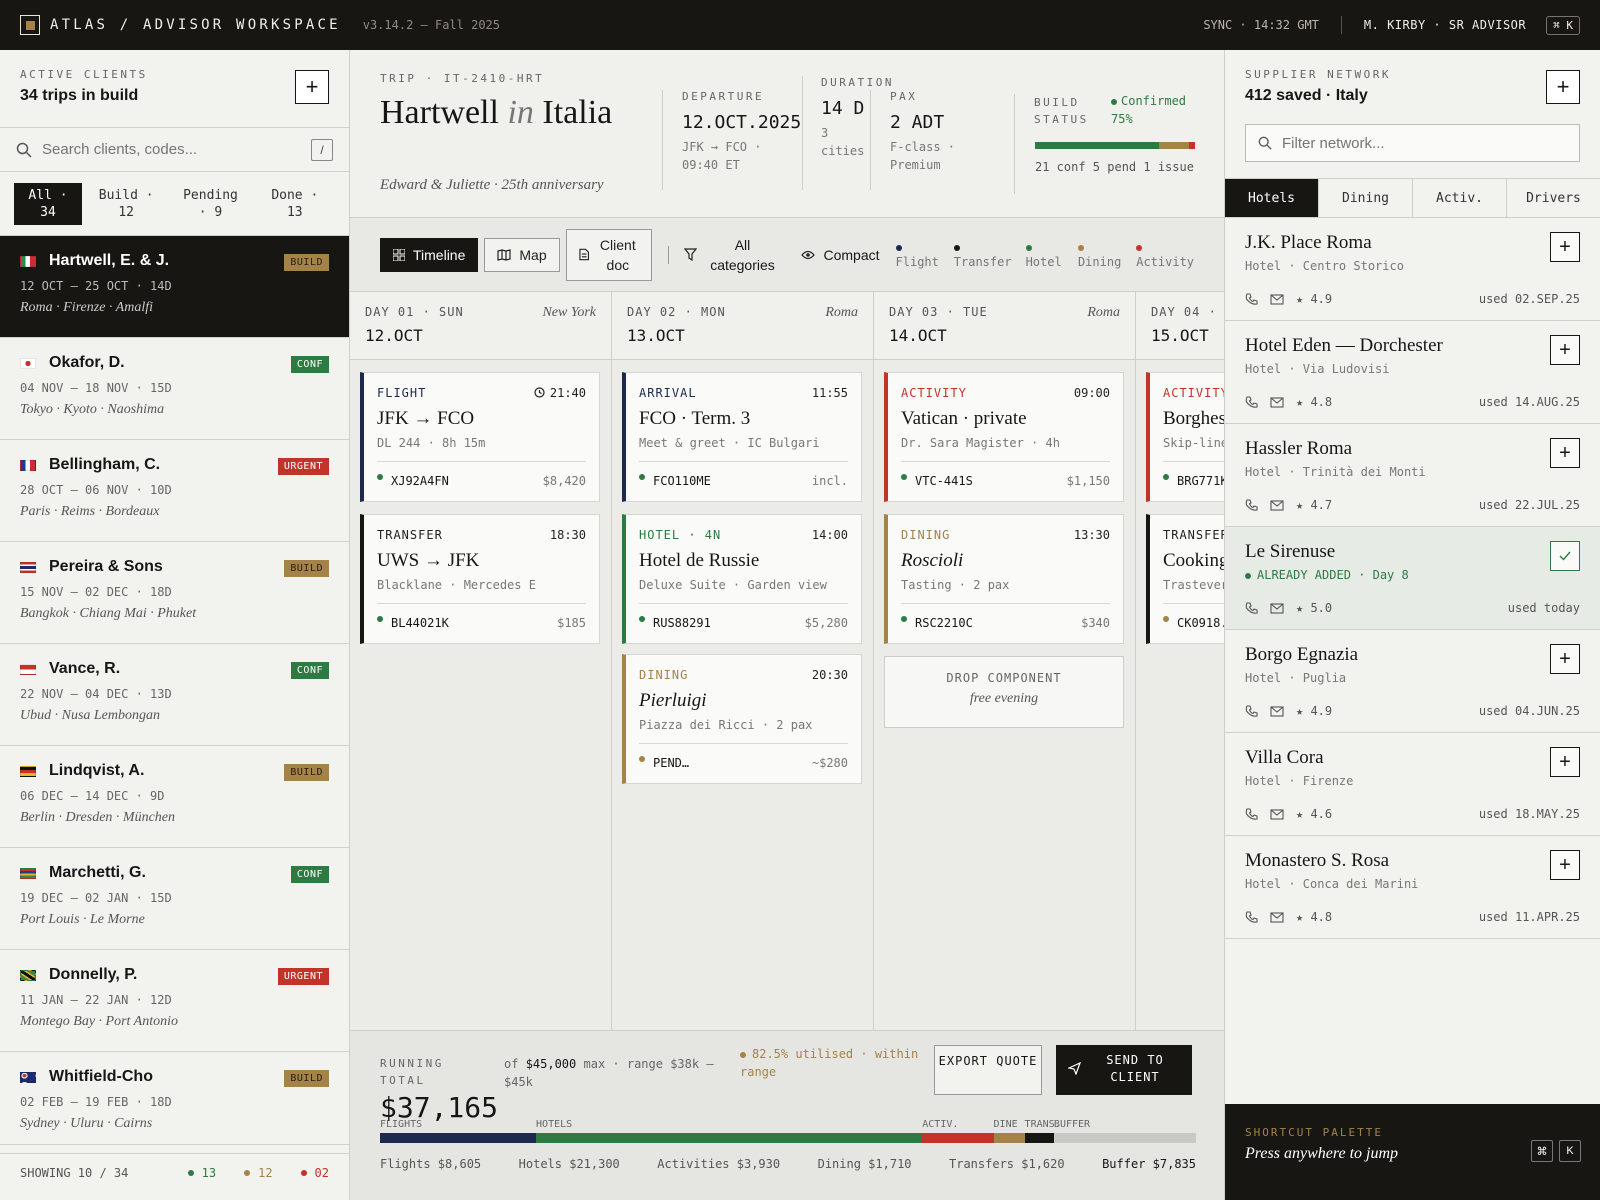  I want to click on compact-toggle: Compact, so click(840, 255).